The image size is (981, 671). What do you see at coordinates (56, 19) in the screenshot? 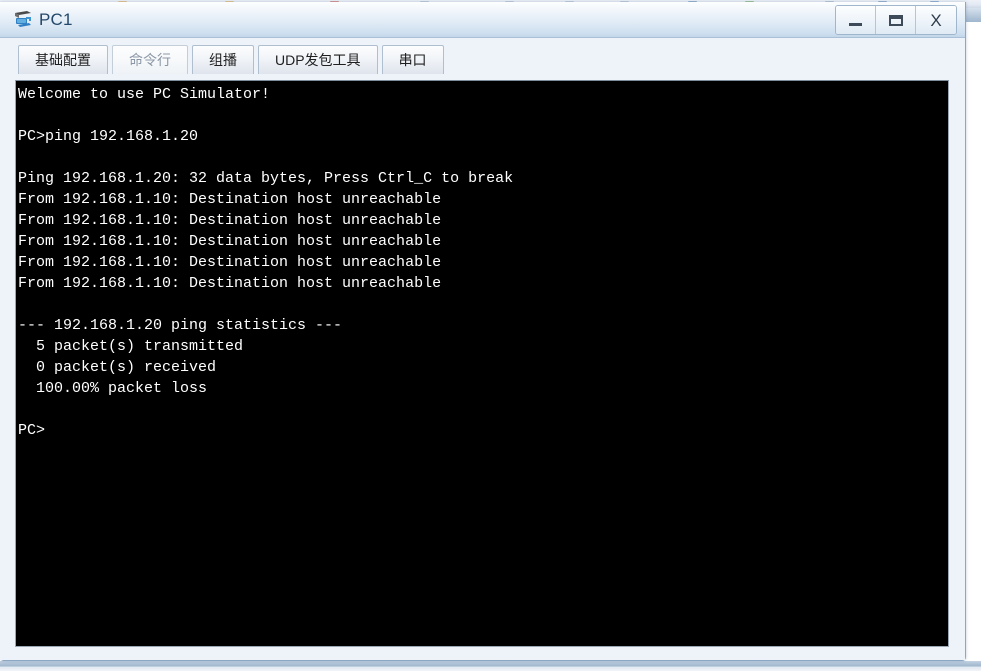
I see `window-title: PC1` at bounding box center [56, 19].